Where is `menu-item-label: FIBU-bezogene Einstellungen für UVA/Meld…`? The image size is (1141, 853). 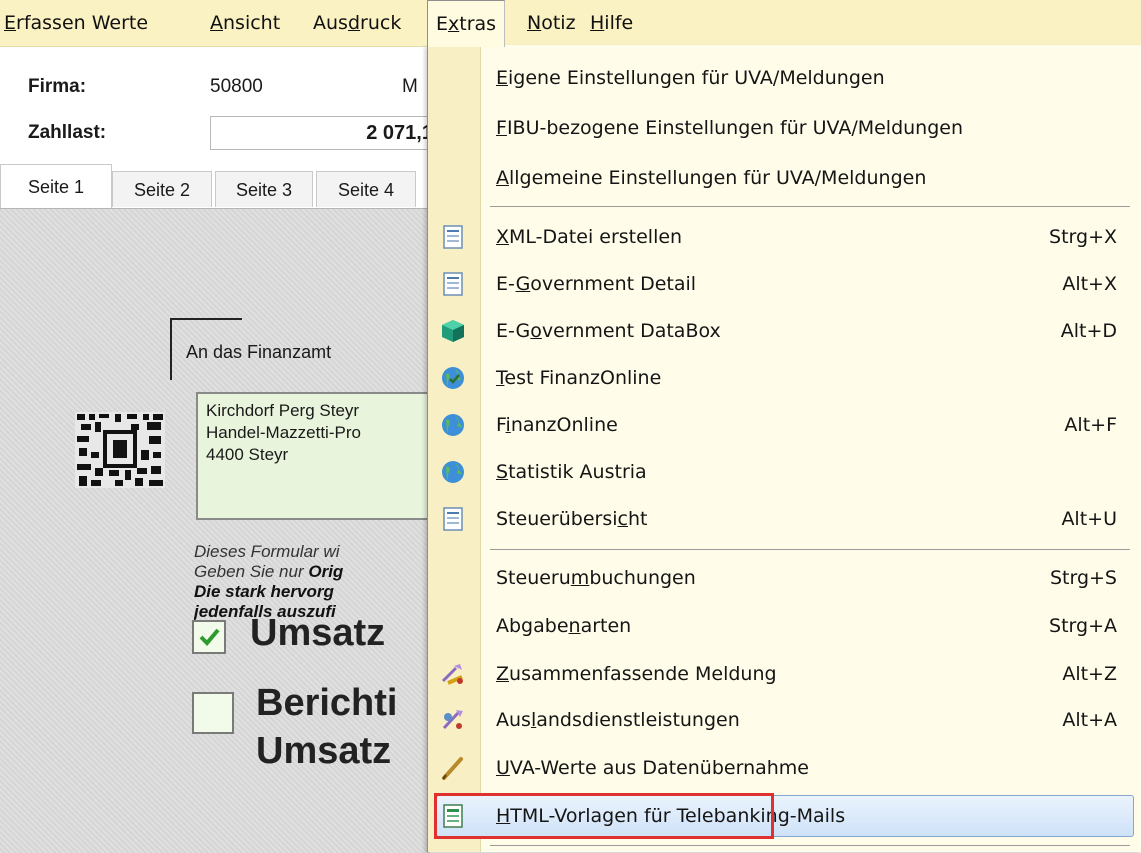
menu-item-label: FIBU-bezogene Einstellungen für UVA/Meld… is located at coordinates (730, 128).